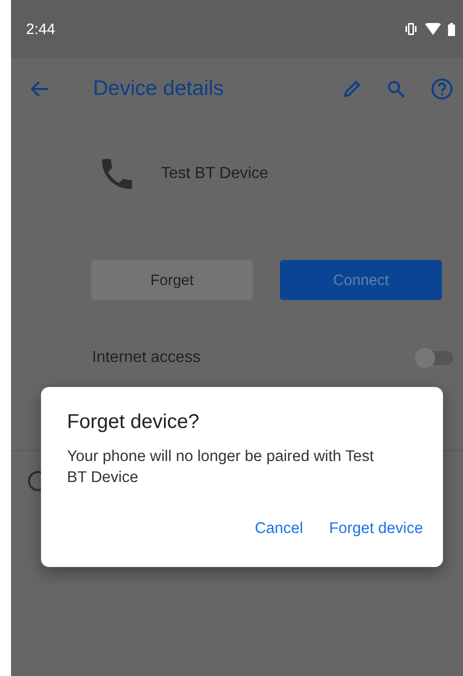  I want to click on dialog-title: Forget device?, so click(133, 422).